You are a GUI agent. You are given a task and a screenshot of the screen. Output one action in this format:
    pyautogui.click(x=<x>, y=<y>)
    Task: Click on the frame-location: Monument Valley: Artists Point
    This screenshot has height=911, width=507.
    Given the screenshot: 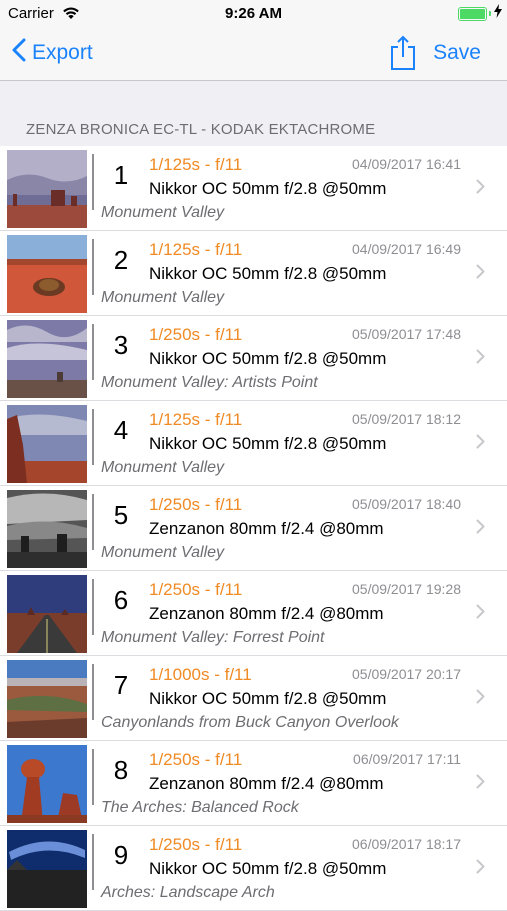 What is the action you would take?
    pyautogui.click(x=209, y=382)
    